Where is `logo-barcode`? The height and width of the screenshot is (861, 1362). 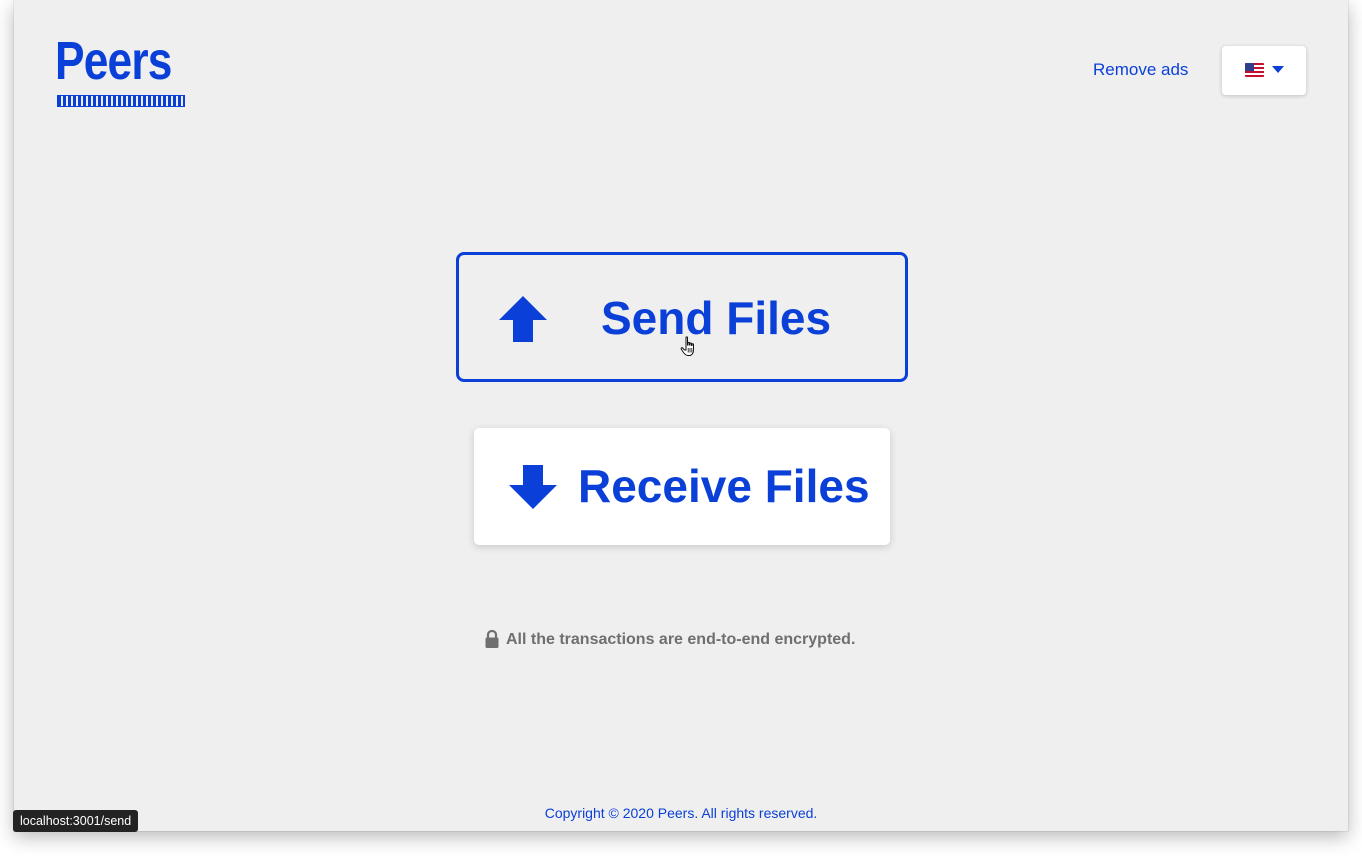
logo-barcode is located at coordinates (121, 101).